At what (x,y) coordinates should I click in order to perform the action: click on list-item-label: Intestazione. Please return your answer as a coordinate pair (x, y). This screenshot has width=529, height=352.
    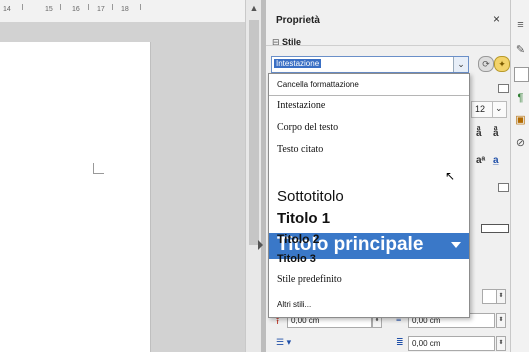
    Looking at the image, I should click on (301, 105).